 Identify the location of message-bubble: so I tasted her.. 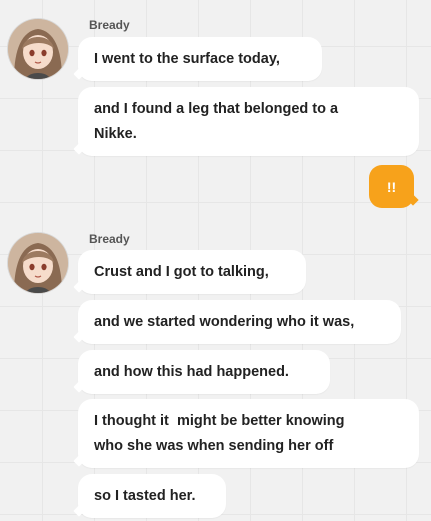
(152, 496).